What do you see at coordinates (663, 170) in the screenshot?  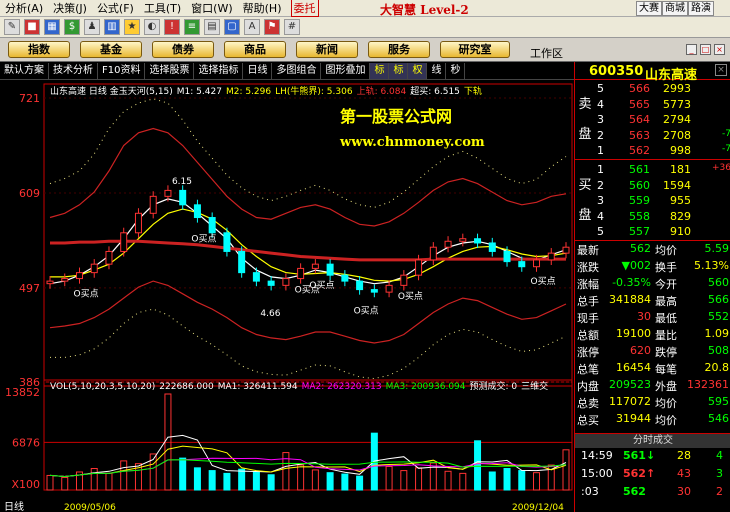 I see `bid-row: 1 561 181 +36` at bounding box center [663, 170].